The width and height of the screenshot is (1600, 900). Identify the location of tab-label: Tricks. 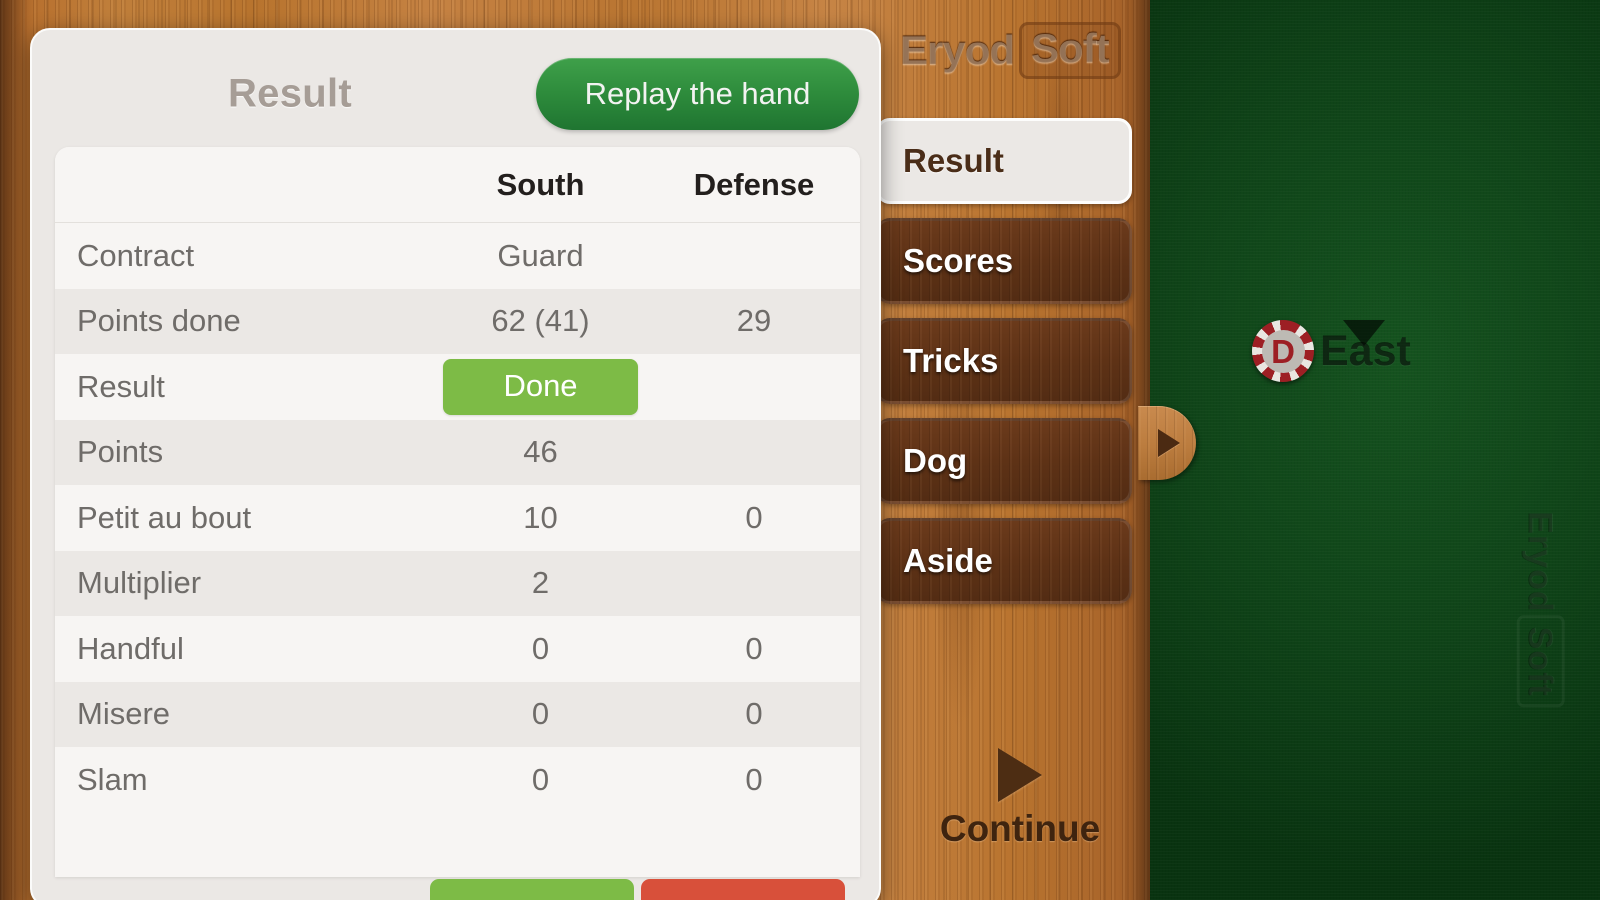
(951, 360).